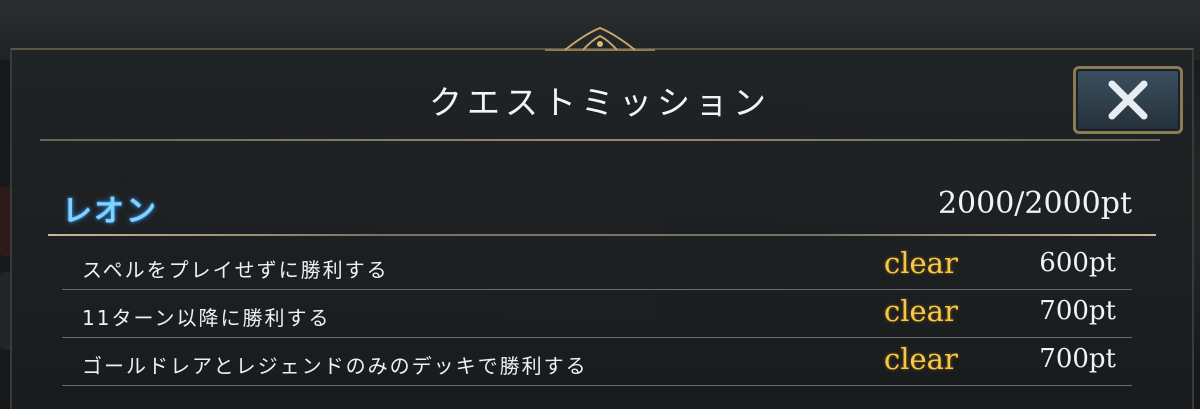 The width and height of the screenshot is (1200, 409). Describe the element at coordinates (597, 314) in the screenshot. I see `mission-row: 11ターン以降に勝利する clear 700pt` at that location.